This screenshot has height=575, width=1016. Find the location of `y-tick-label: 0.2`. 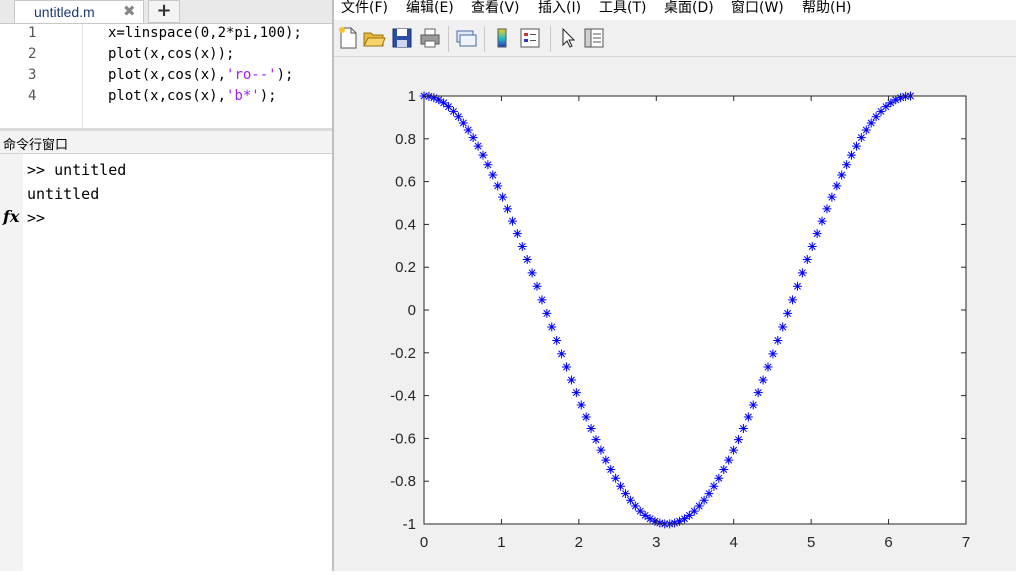

y-tick-label: 0.2 is located at coordinates (405, 267).